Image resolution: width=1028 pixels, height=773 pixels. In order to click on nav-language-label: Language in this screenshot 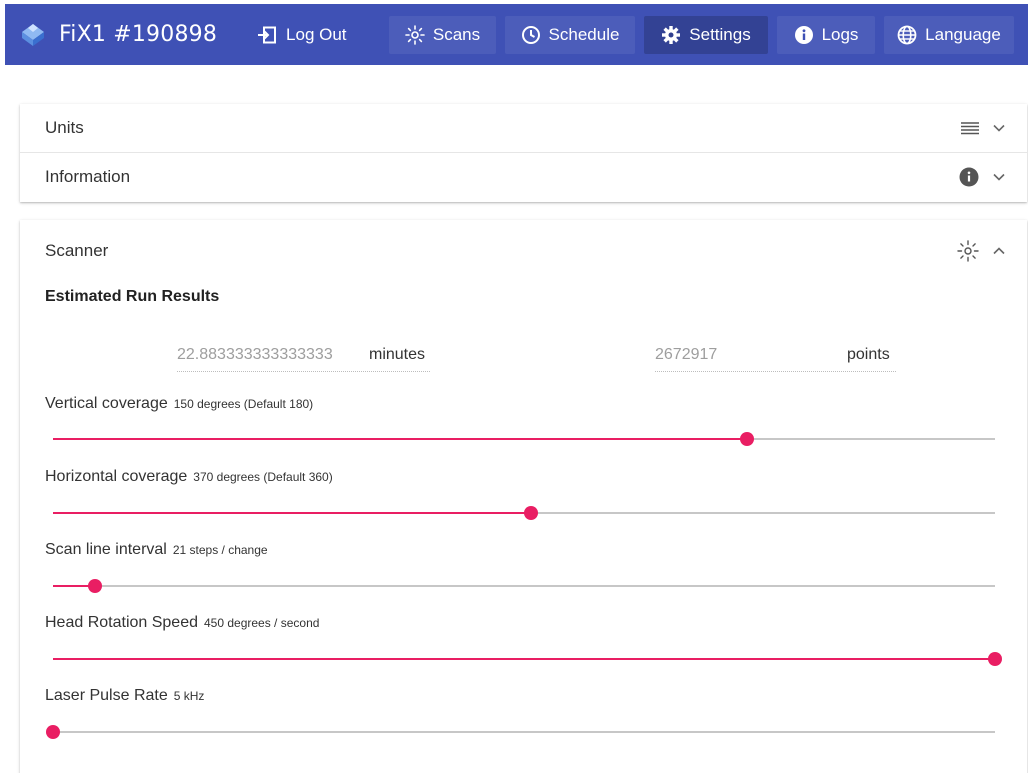, I will do `click(963, 34)`.